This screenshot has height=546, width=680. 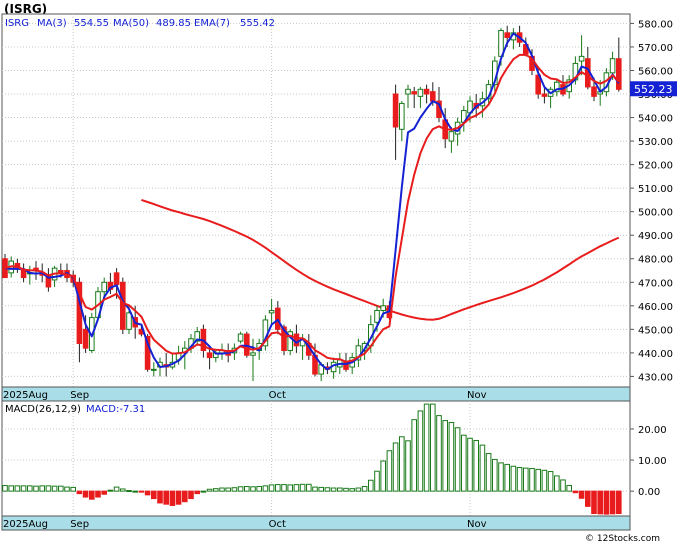 I want to click on x-tick-label: Nov, so click(x=477, y=395).